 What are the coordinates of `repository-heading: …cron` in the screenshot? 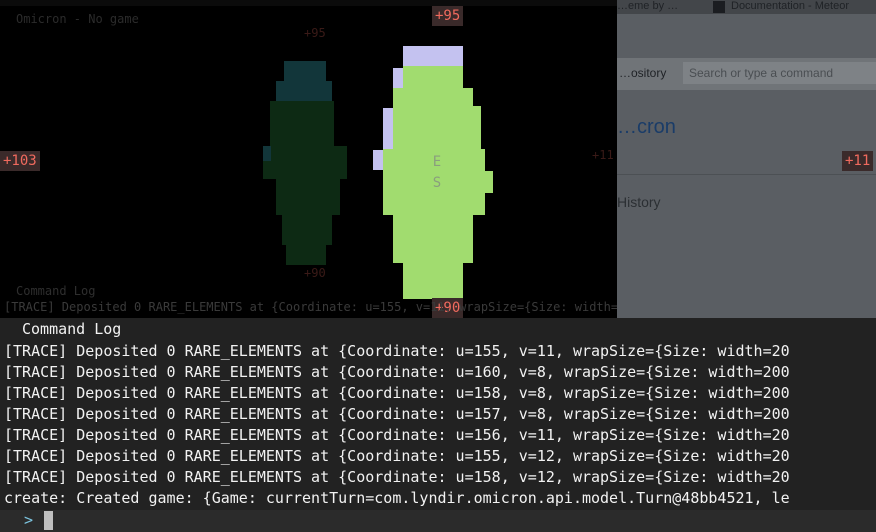 It's located at (646, 127).